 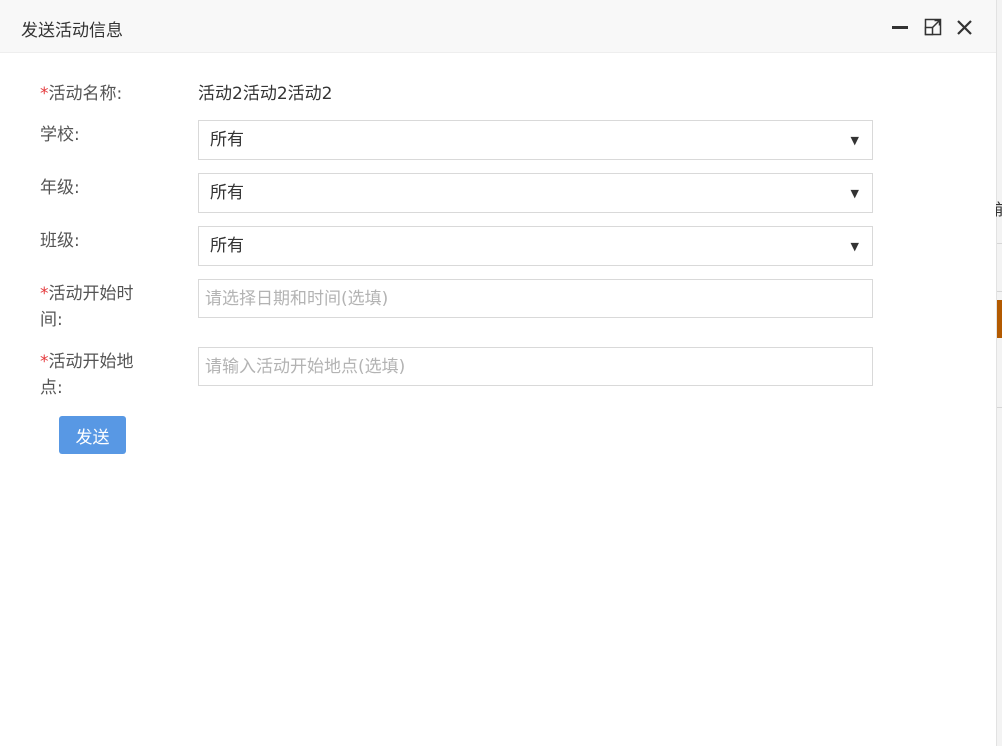 I want to click on maximize-button, so click(x=933, y=27).